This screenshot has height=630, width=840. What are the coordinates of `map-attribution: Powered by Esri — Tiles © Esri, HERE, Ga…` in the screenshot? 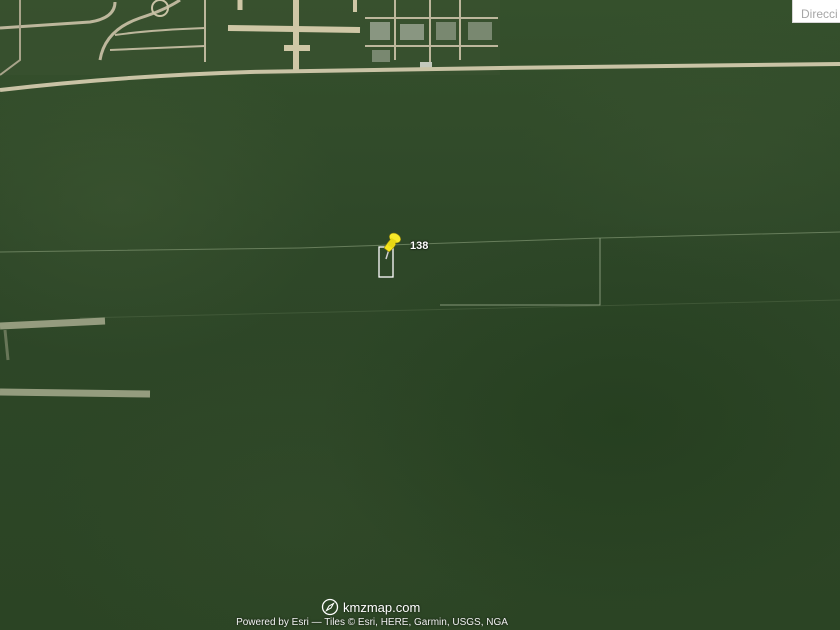 It's located at (372, 622).